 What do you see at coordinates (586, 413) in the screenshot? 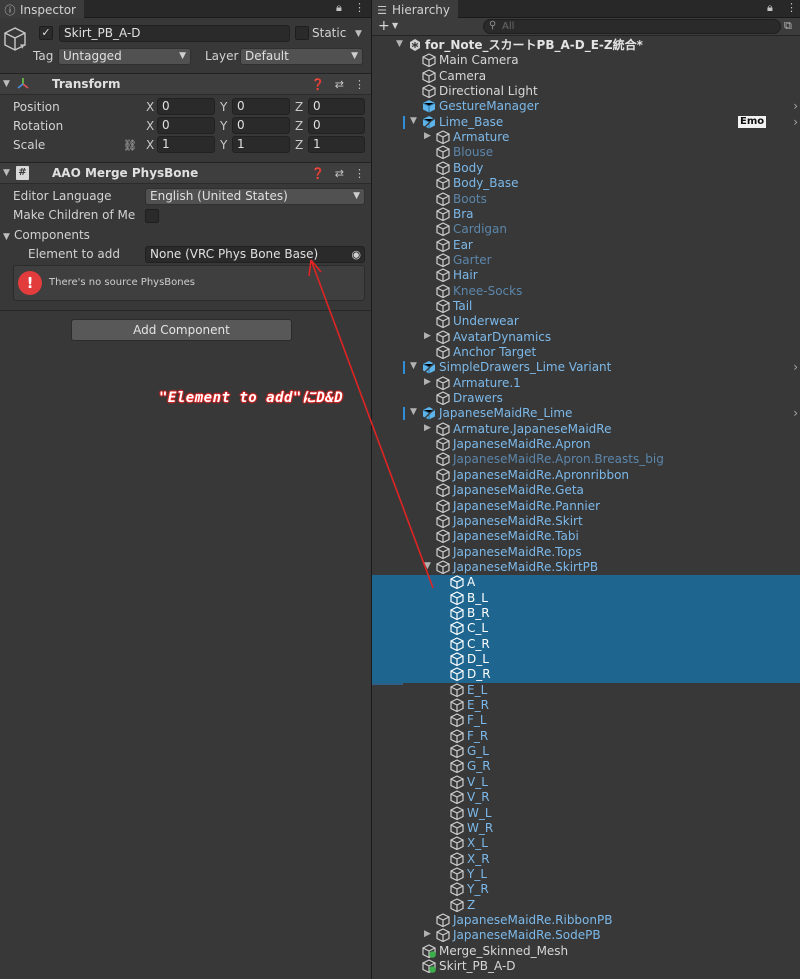
I see `hierarchy-row: ▼ JapaneseMaidRe_Lime ›` at bounding box center [586, 413].